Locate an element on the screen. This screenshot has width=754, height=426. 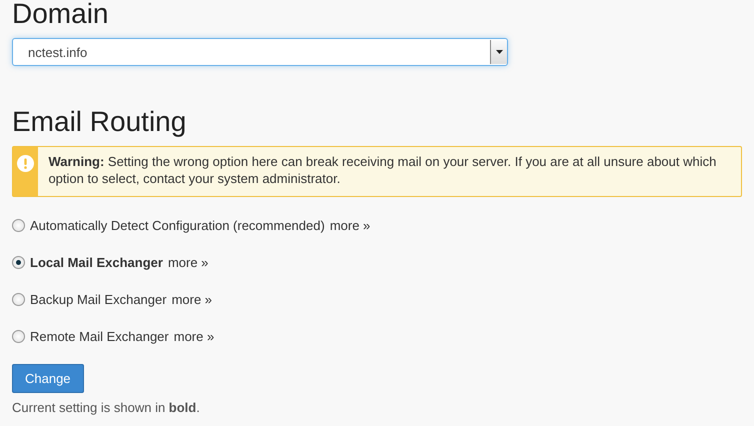
option-label: Local Mail Exchanger is located at coordinates (96, 262).